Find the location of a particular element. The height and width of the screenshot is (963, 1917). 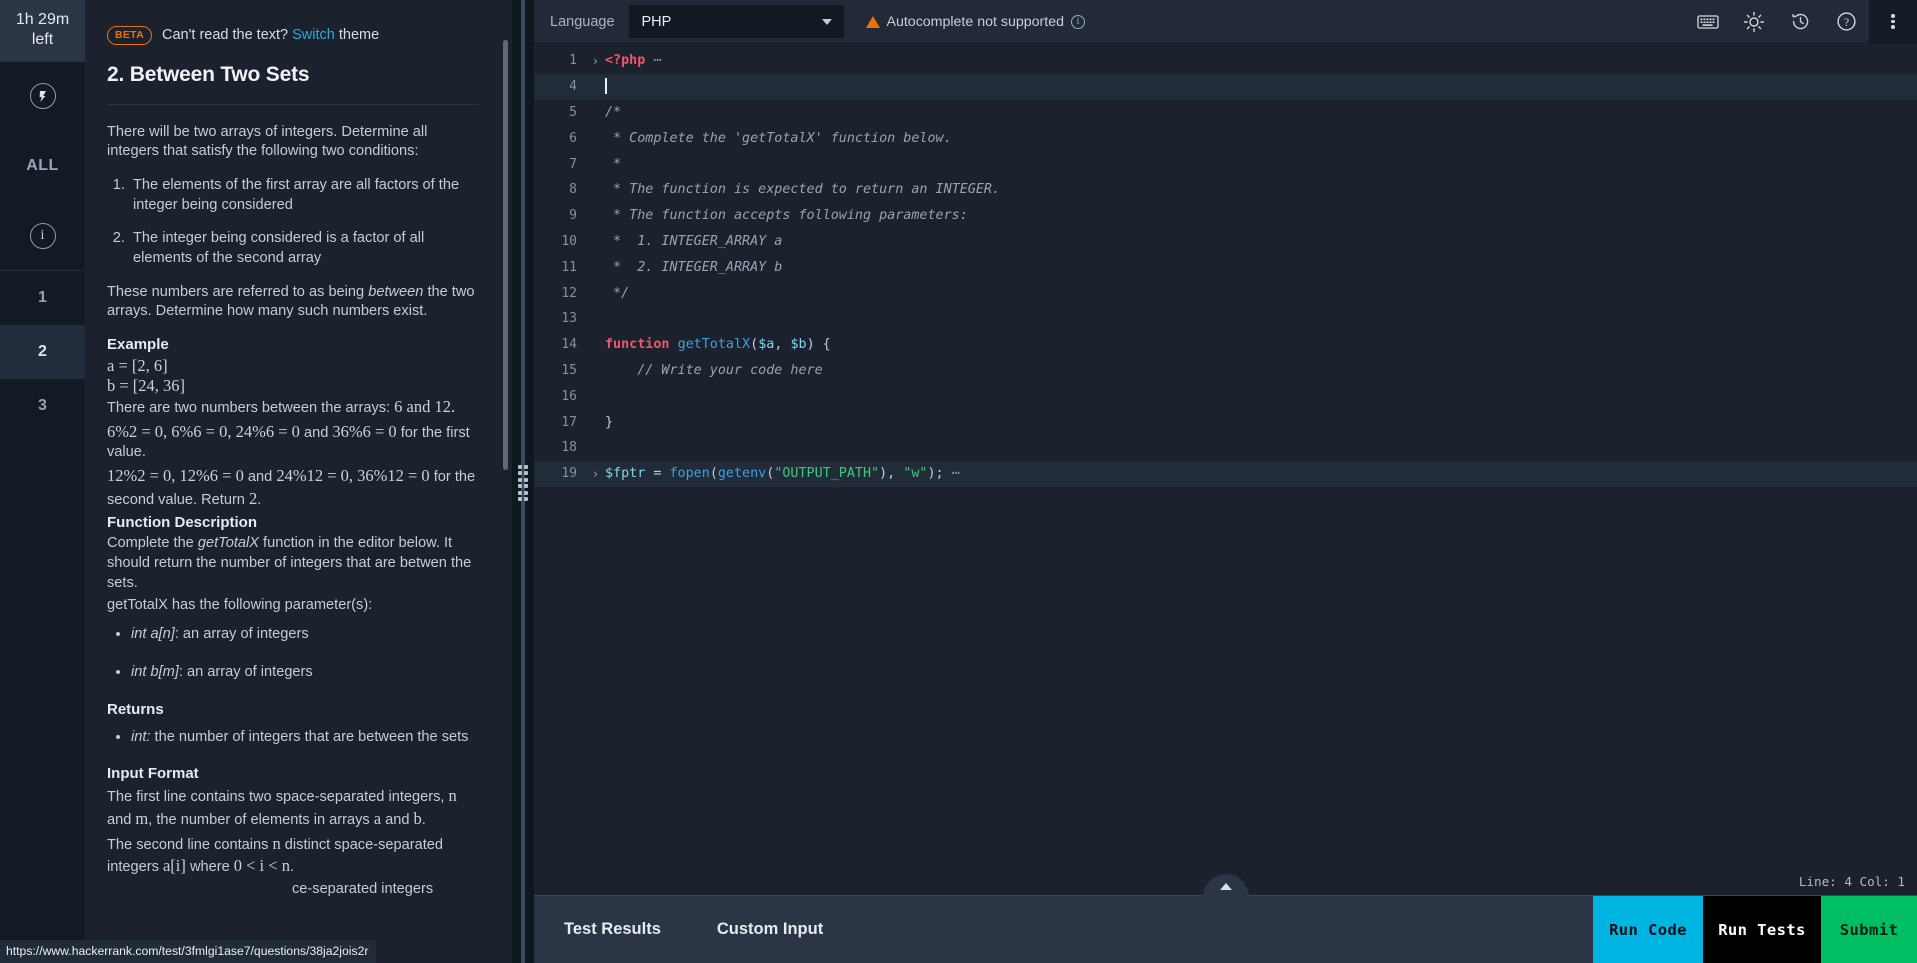

code-text: } is located at coordinates (609, 422).